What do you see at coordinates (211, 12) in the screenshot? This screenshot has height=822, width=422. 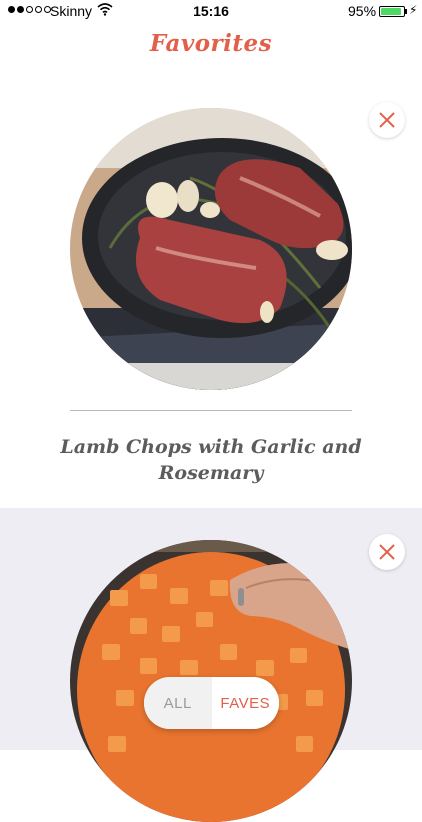 I see `status-bar: Skinny 15:16 95% ⚡` at bounding box center [211, 12].